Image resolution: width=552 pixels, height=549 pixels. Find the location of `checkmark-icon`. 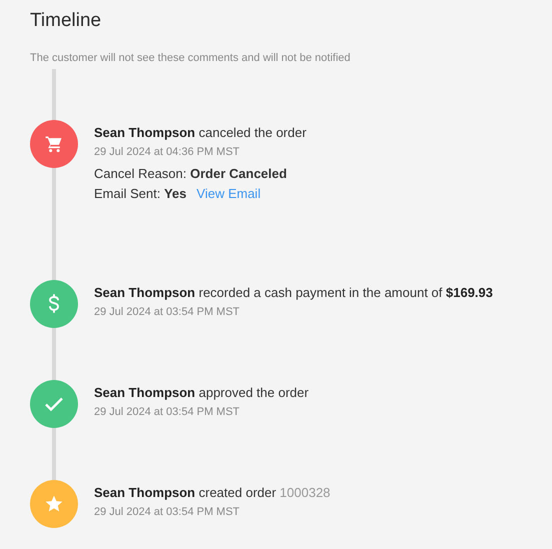

checkmark-icon is located at coordinates (54, 404).